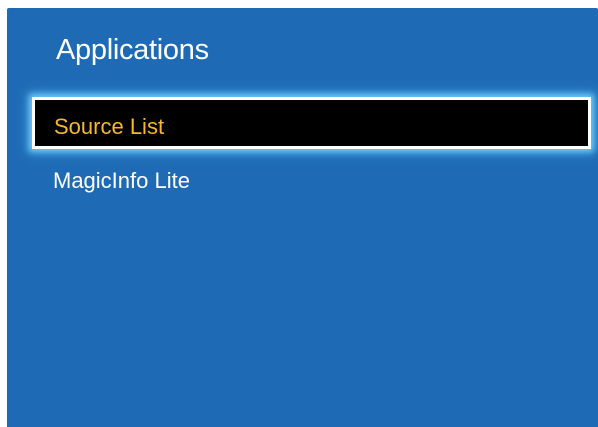 The width and height of the screenshot is (598, 427). I want to click on menu-item-label: MagicInfo Lite, so click(121, 180).